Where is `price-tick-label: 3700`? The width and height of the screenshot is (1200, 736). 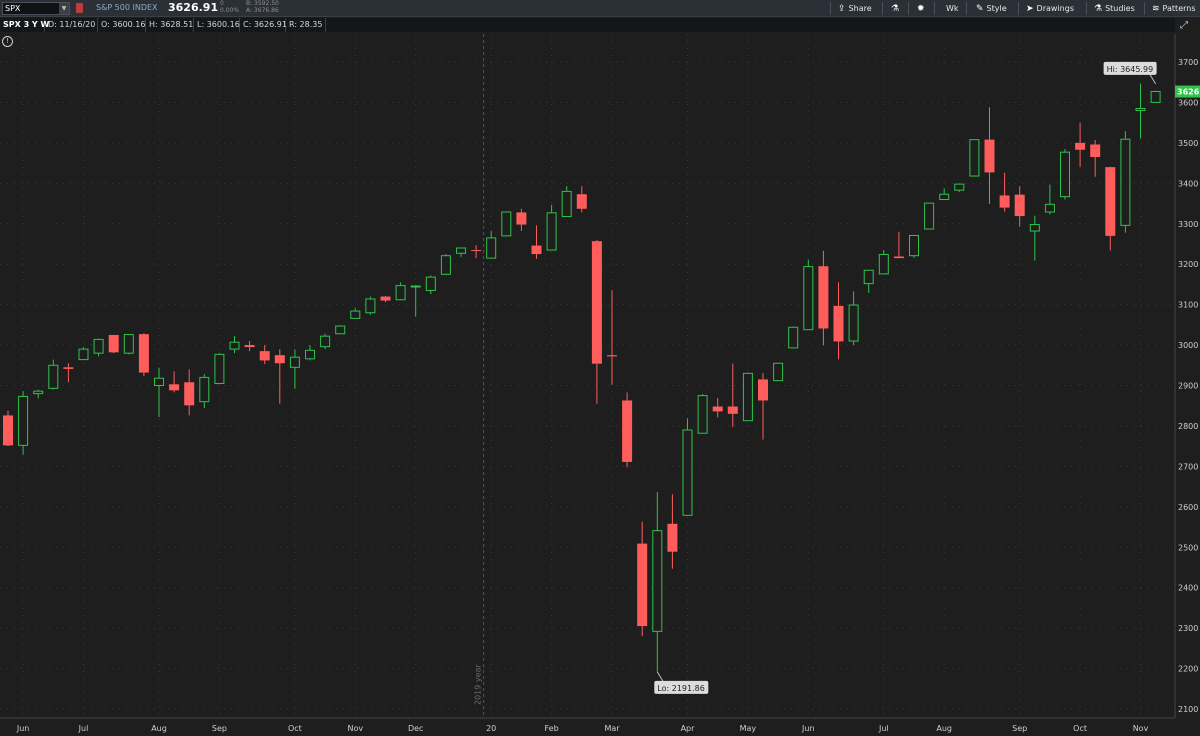 price-tick-label: 3700 is located at coordinates (1188, 62).